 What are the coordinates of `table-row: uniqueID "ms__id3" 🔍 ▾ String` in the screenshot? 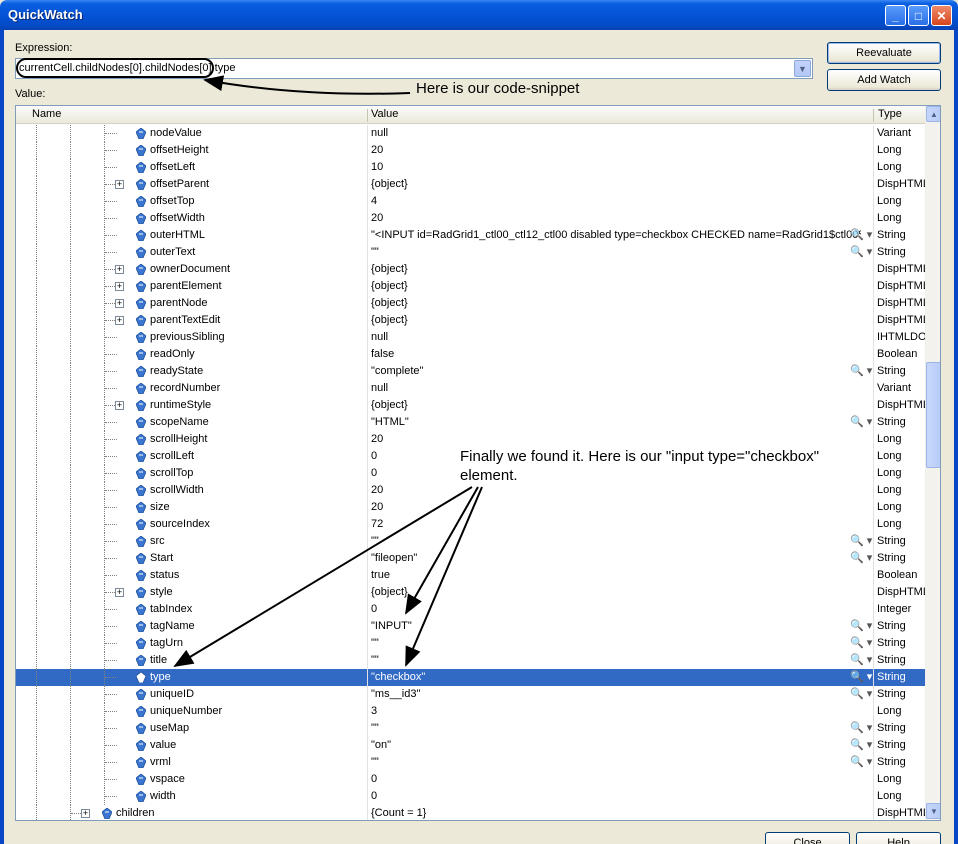 It's located at (470, 694).